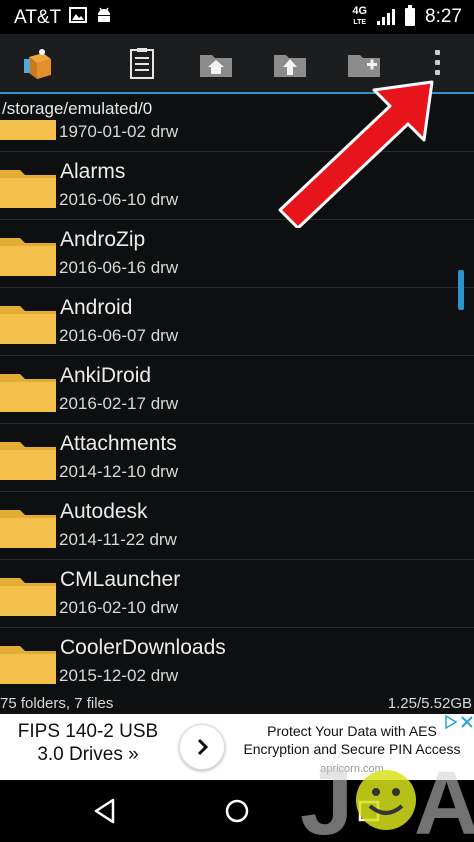 Image resolution: width=474 pixels, height=842 pixels. What do you see at coordinates (410, 15) in the screenshot?
I see `battery-icon` at bounding box center [410, 15].